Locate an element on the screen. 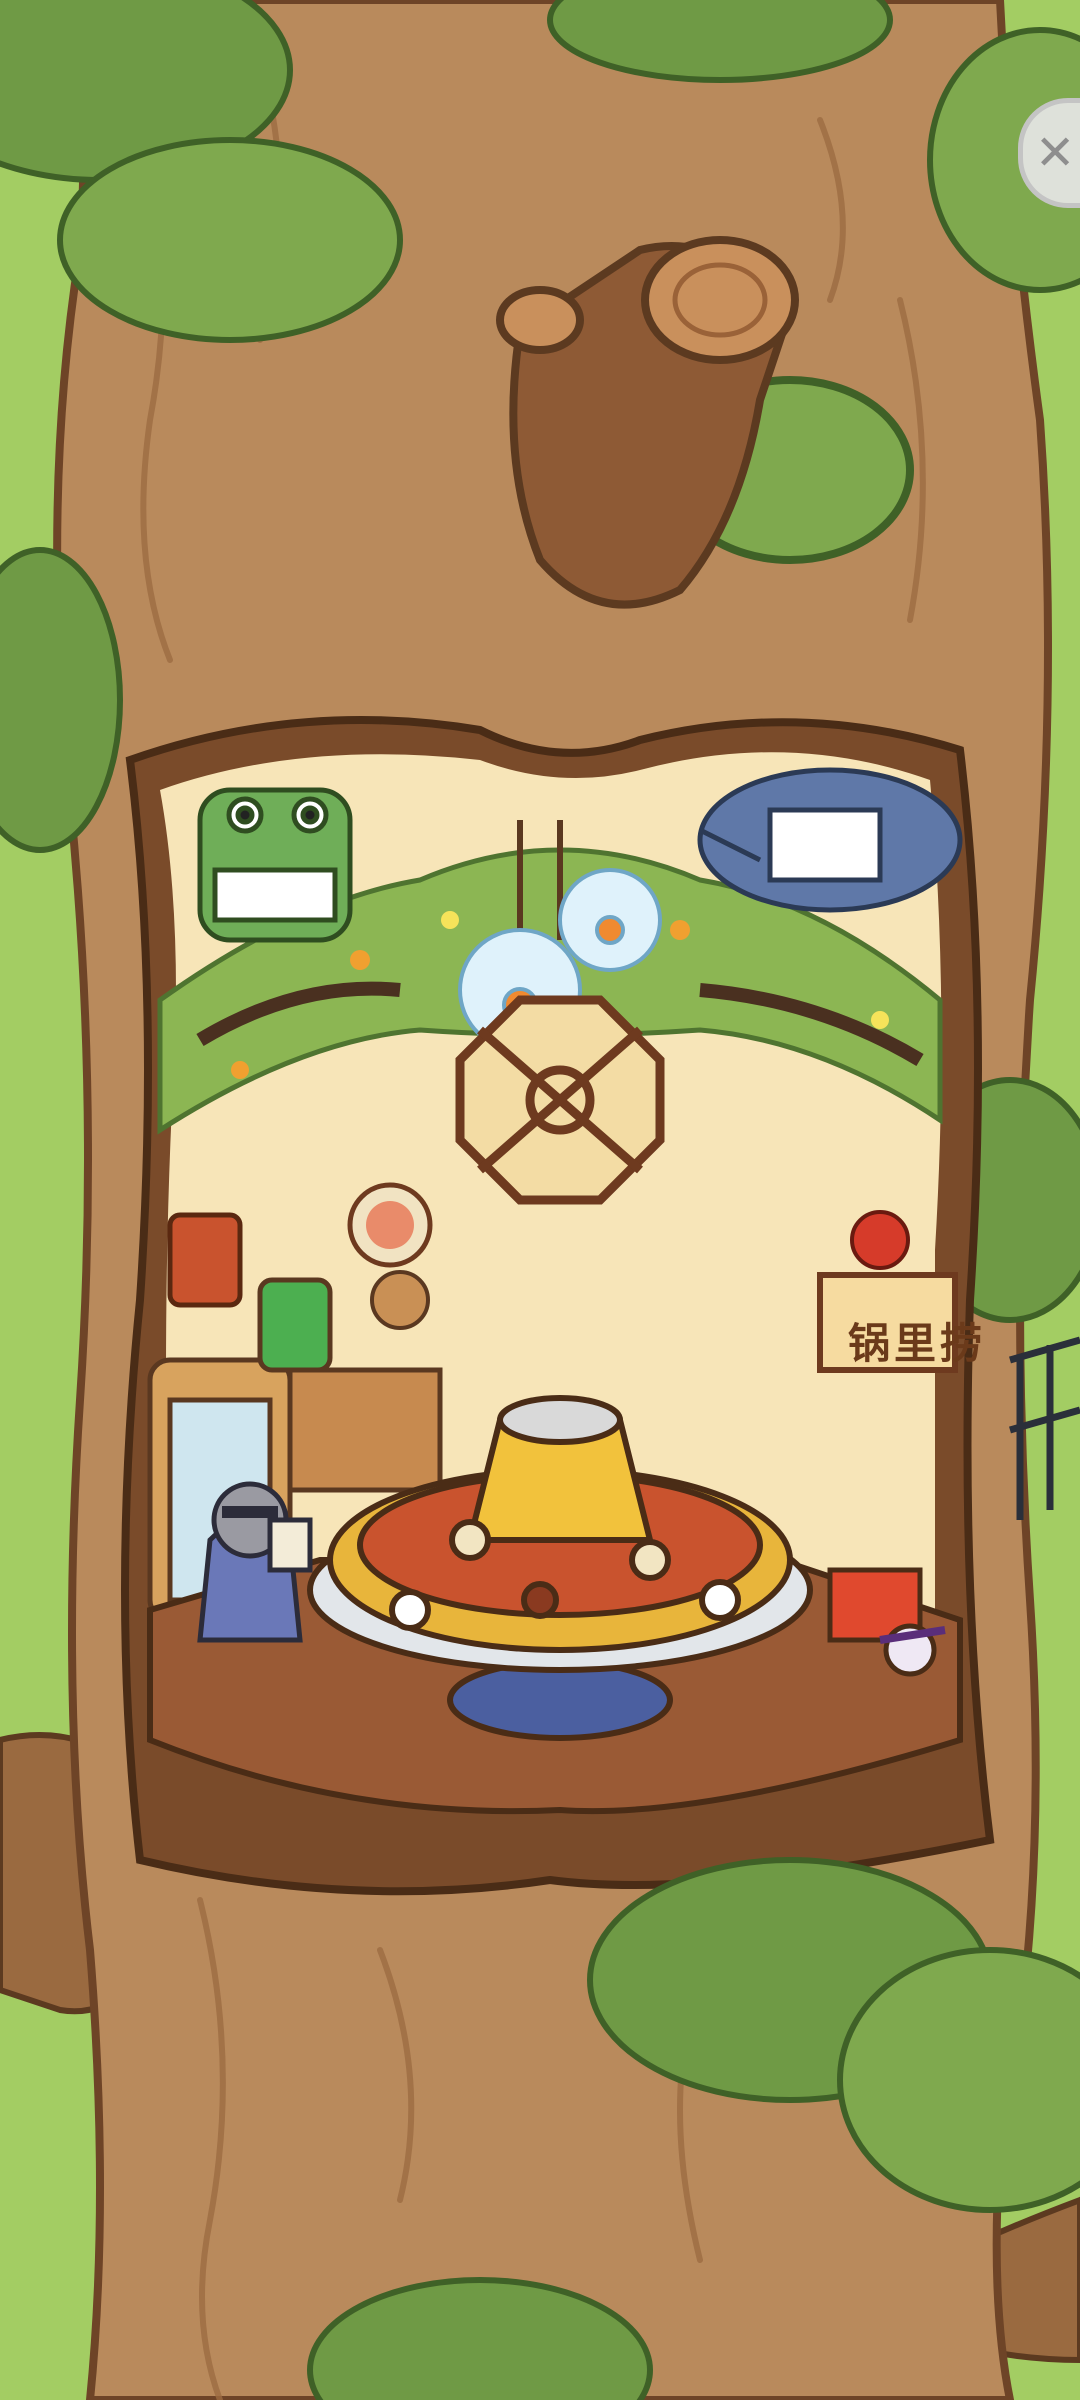 This screenshot has width=1080, height=2400. crocodile-head-decoration is located at coordinates (275, 865).